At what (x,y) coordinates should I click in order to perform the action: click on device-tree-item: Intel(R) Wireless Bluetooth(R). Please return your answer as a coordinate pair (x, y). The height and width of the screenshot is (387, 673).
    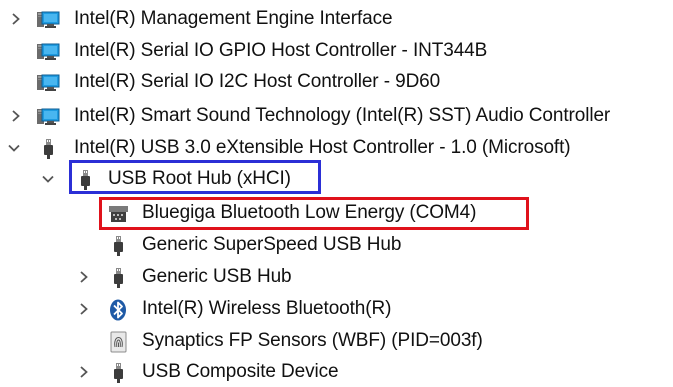
    Looking at the image, I should click on (336, 309).